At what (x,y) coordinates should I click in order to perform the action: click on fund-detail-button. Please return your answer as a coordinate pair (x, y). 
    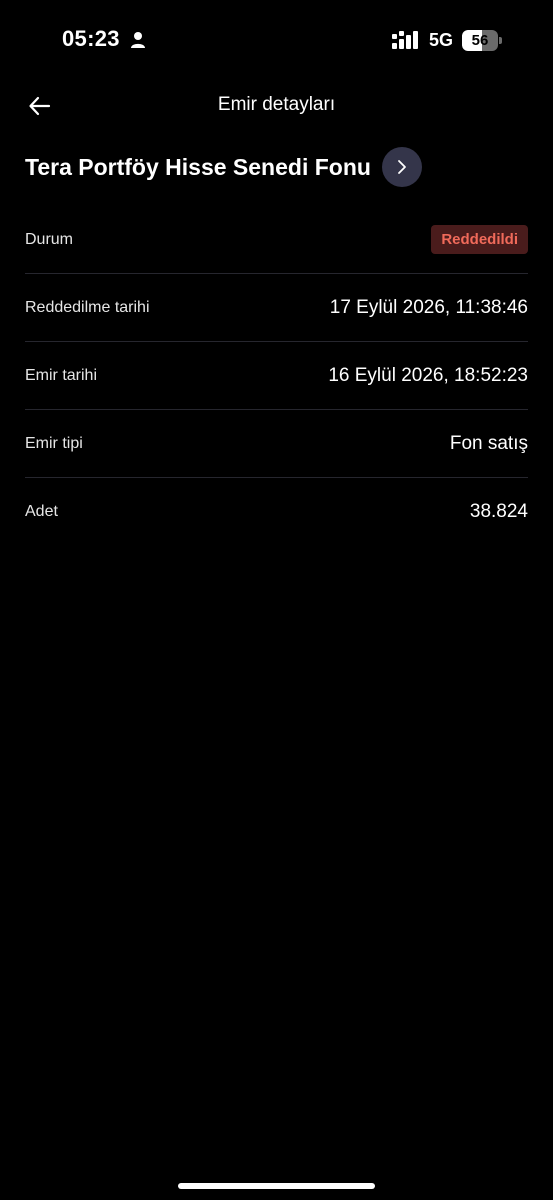
    Looking at the image, I should click on (401, 167).